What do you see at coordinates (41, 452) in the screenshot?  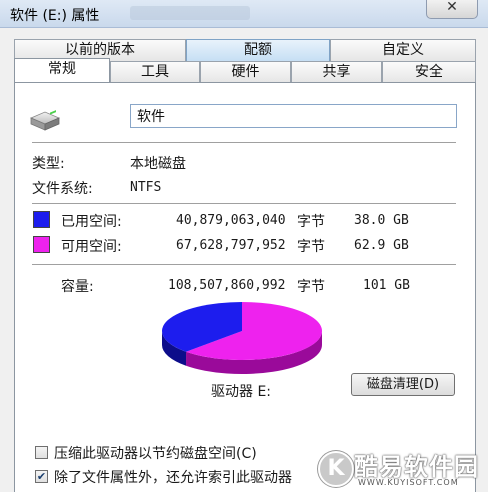 I see `compress-checkbox` at bounding box center [41, 452].